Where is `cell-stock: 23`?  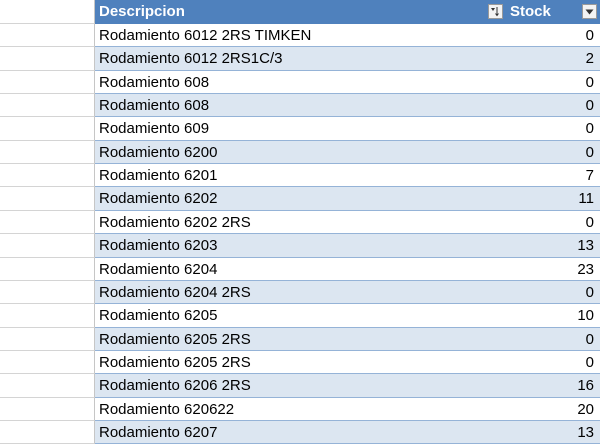 cell-stock: 23 is located at coordinates (553, 269).